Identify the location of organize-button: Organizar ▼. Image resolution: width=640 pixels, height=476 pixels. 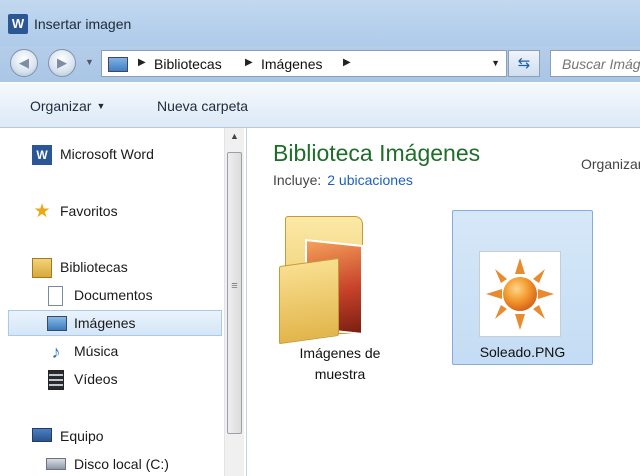
(67, 106).